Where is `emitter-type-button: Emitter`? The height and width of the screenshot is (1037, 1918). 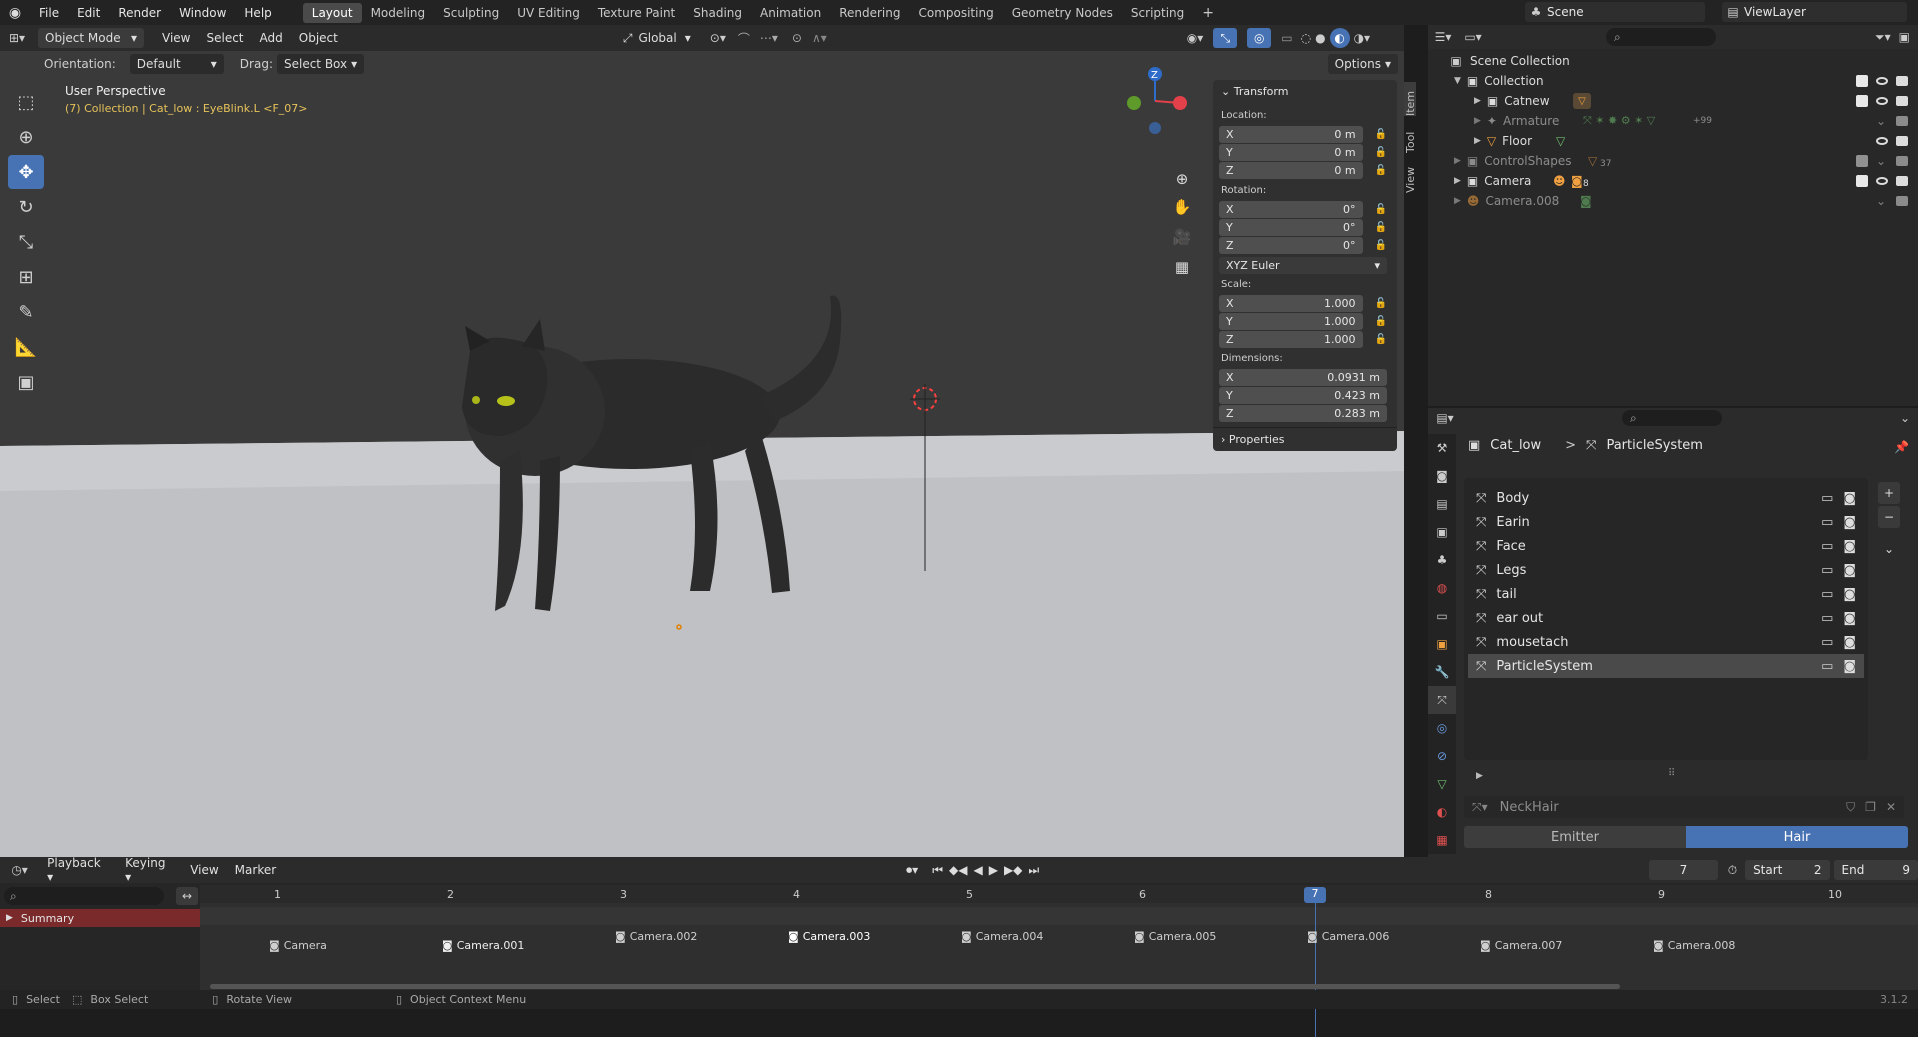
emitter-type-button: Emitter is located at coordinates (1575, 837).